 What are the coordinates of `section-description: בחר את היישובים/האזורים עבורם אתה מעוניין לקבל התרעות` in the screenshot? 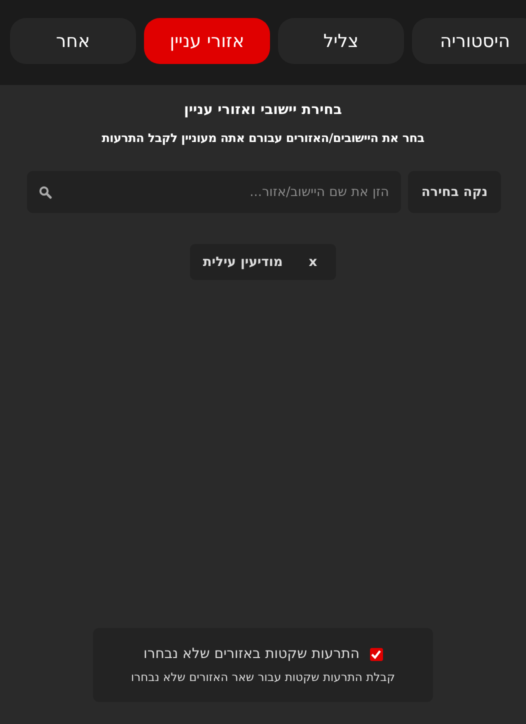 It's located at (263, 138).